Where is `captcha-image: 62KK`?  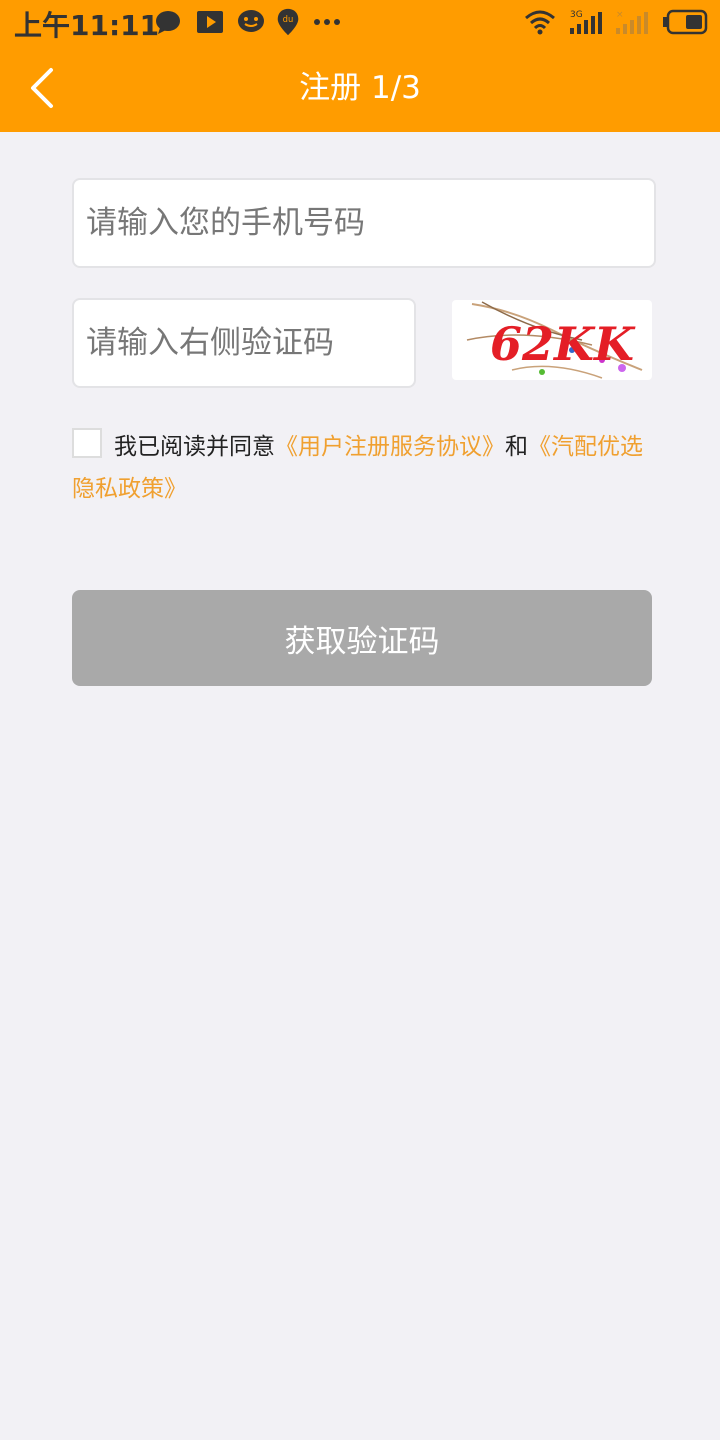 captcha-image: 62KK is located at coordinates (552, 340).